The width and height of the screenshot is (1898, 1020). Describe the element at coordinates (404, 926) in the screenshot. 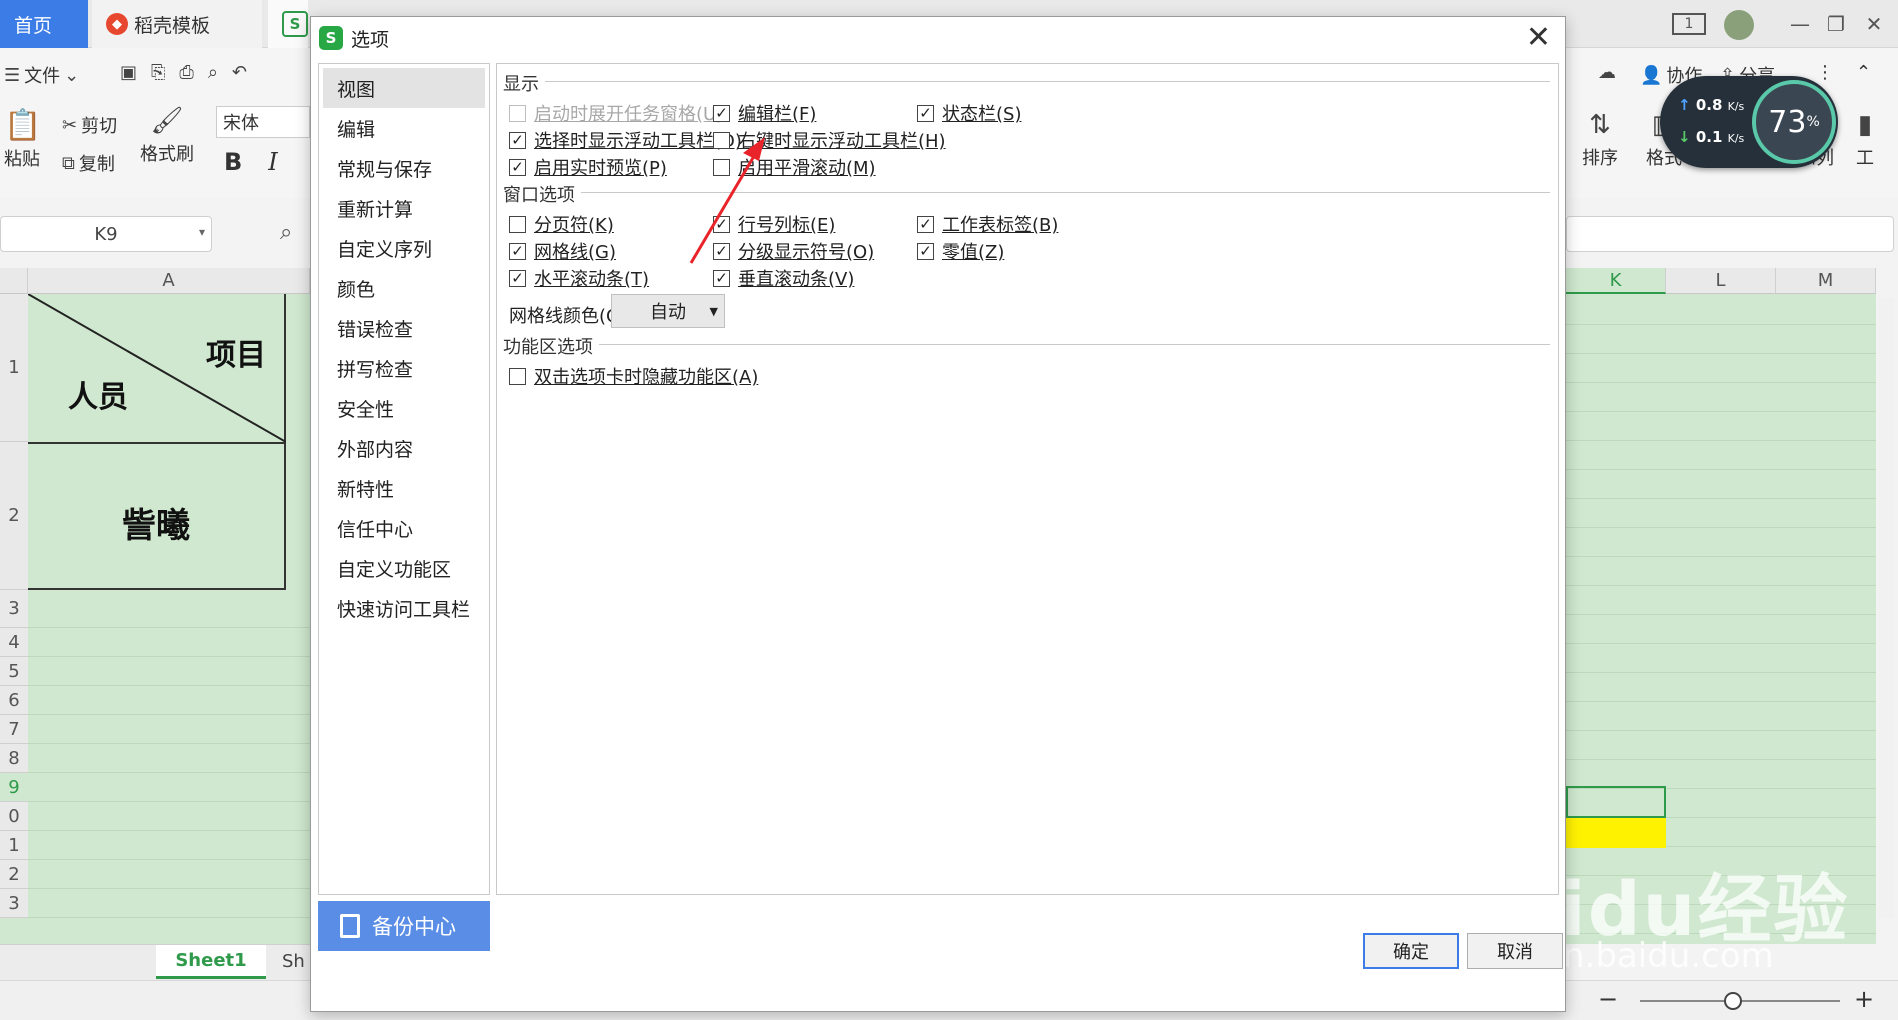

I see `backup-center-button: 备份中心` at that location.